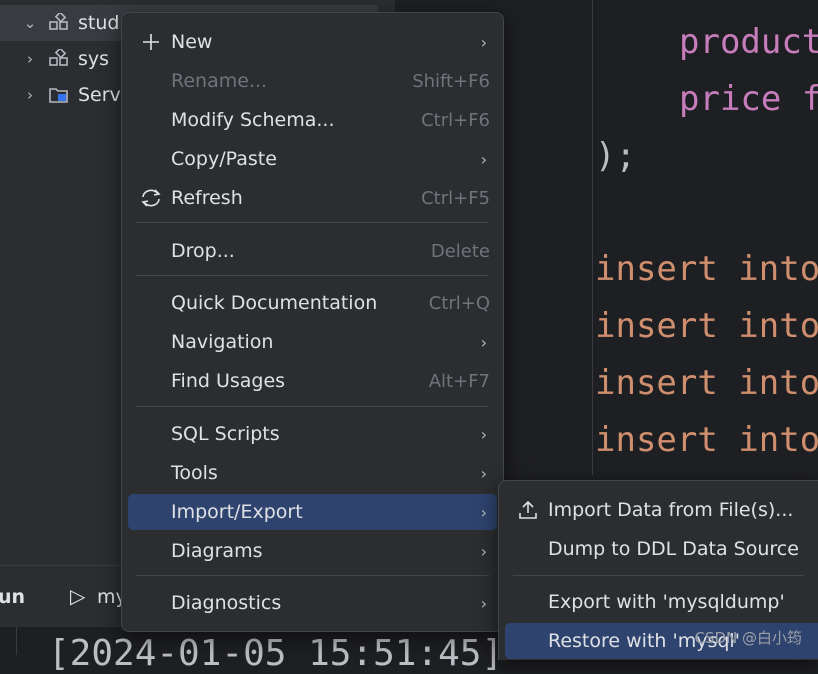 Image resolution: width=818 pixels, height=674 pixels. What do you see at coordinates (8, 641) in the screenshot?
I see `console-gutter` at bounding box center [8, 641].